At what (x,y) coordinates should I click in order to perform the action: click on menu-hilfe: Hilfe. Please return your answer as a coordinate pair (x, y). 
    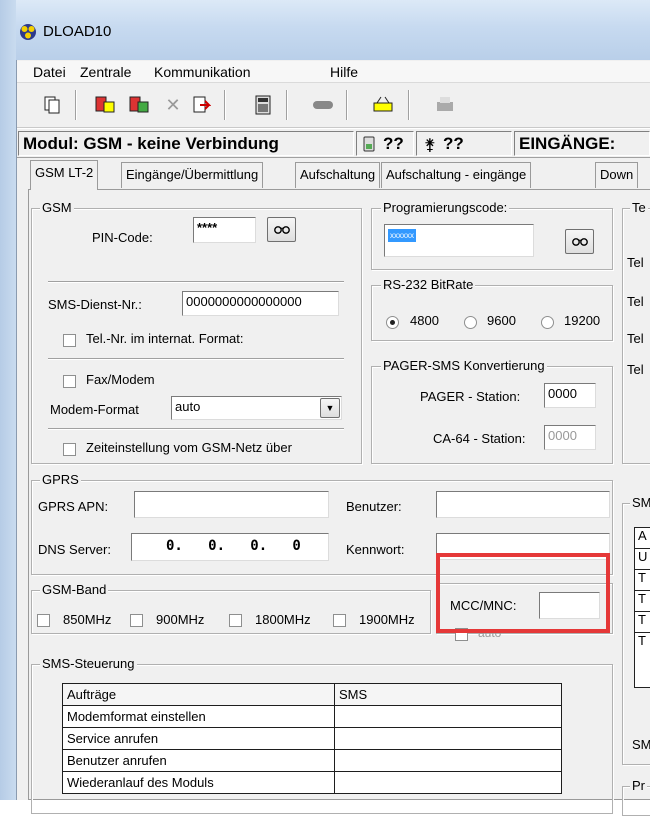
    Looking at the image, I should click on (344, 72).